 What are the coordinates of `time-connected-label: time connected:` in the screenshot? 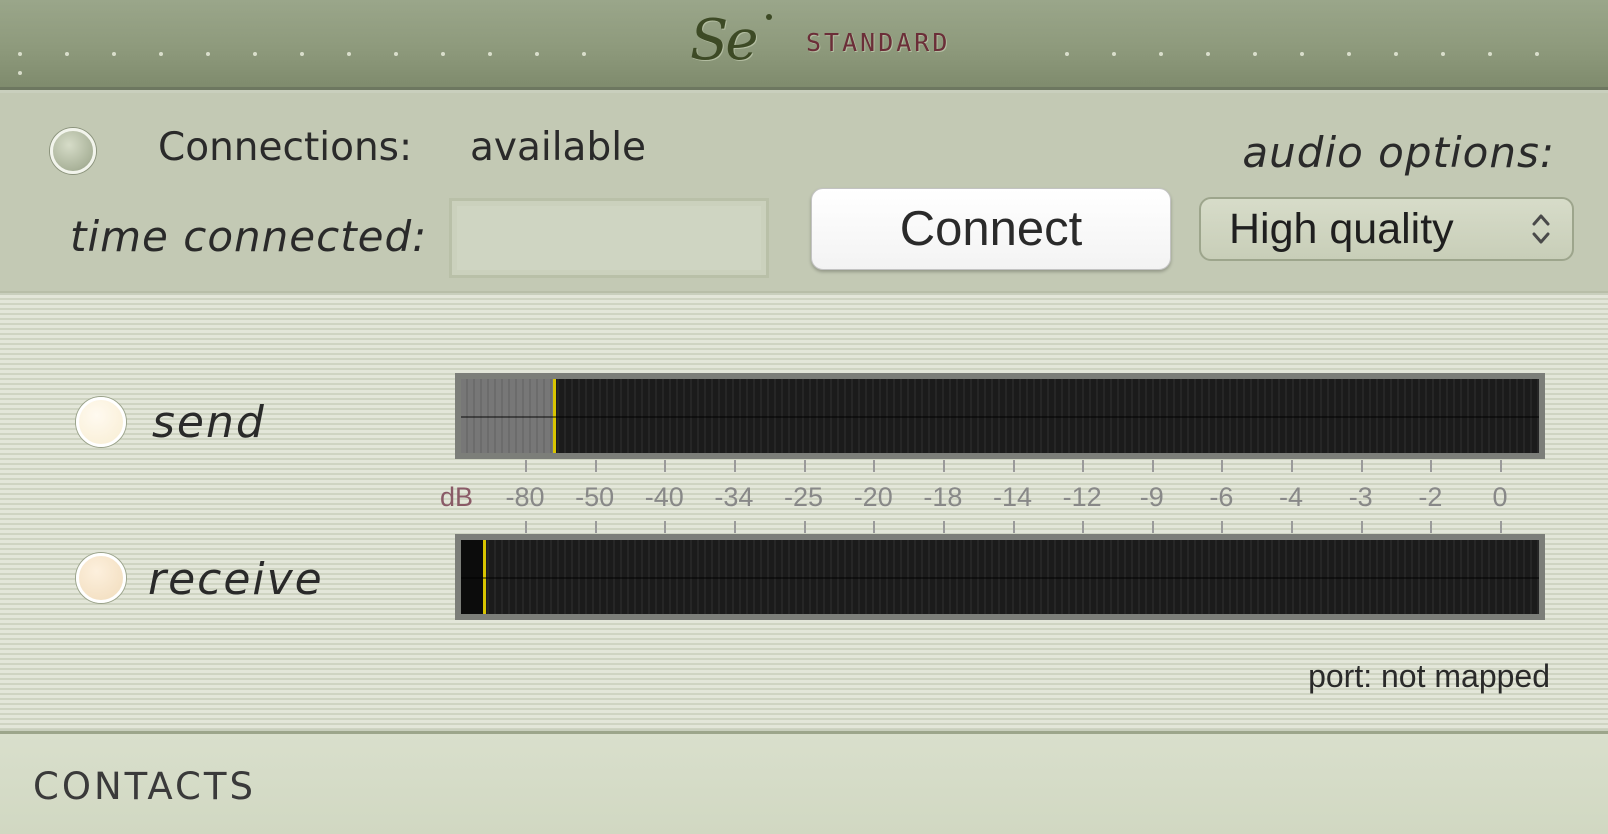 It's located at (249, 236).